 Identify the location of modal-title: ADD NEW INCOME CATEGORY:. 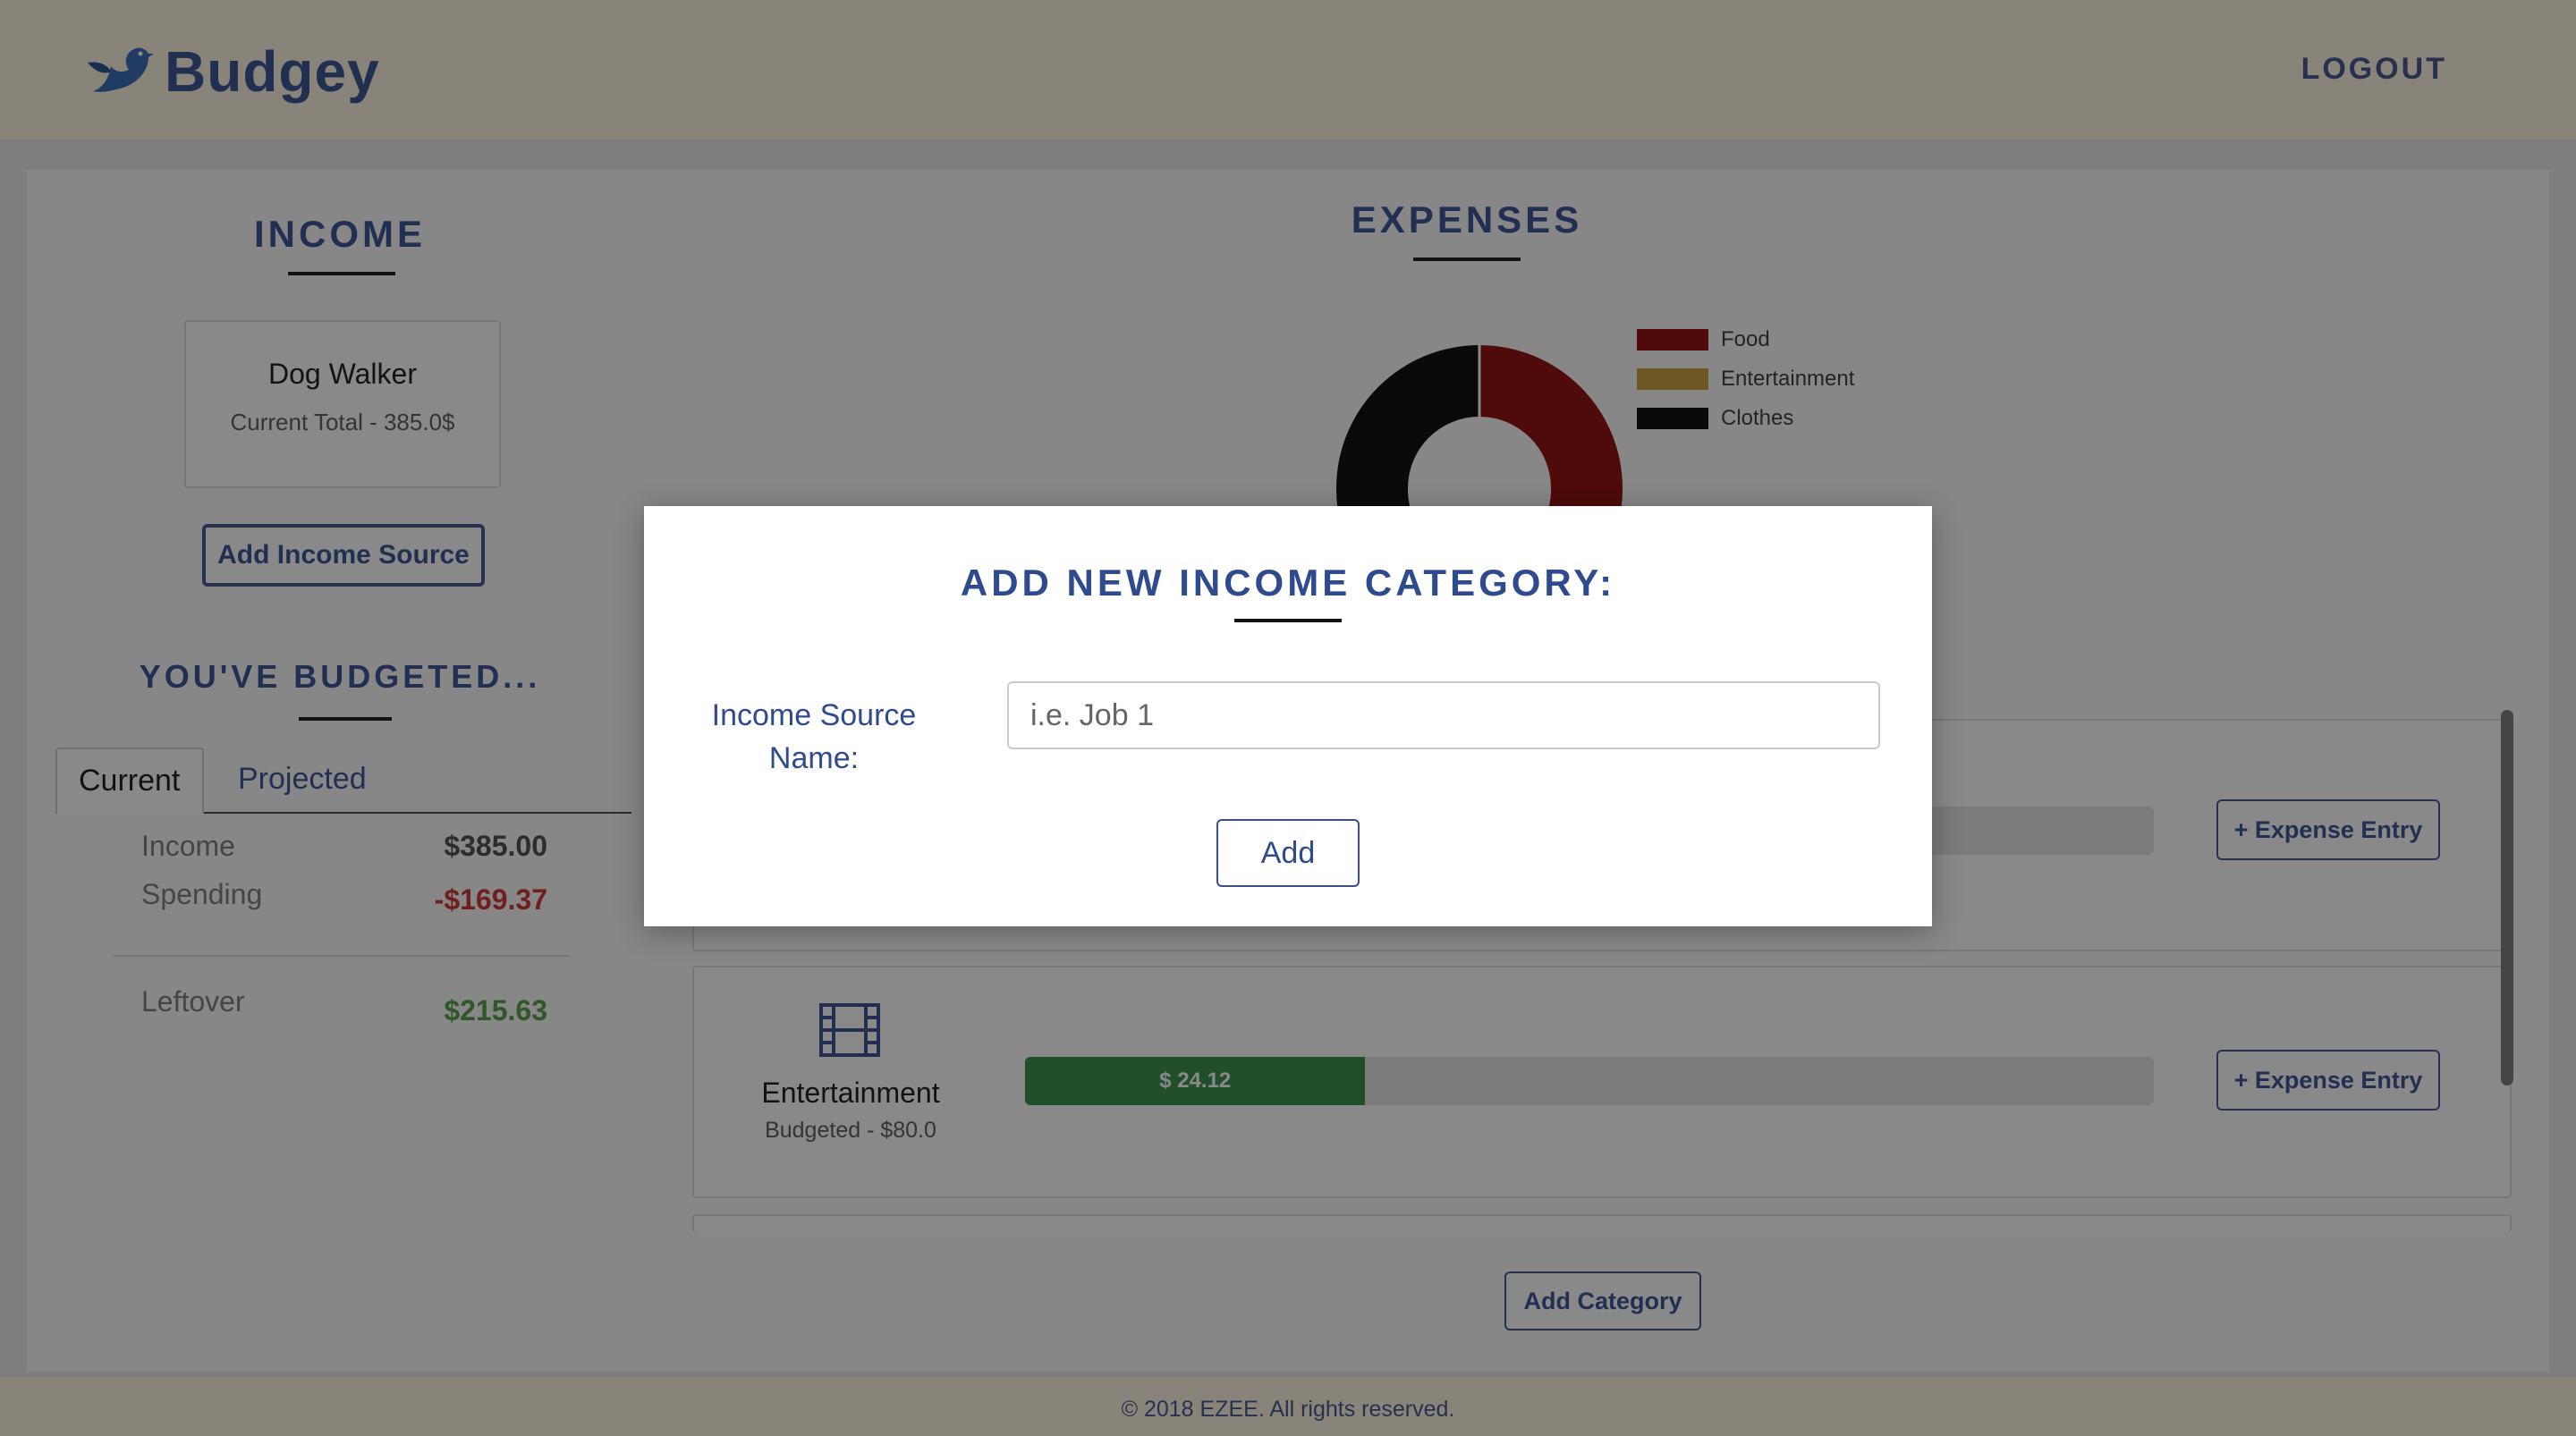
(1288, 583).